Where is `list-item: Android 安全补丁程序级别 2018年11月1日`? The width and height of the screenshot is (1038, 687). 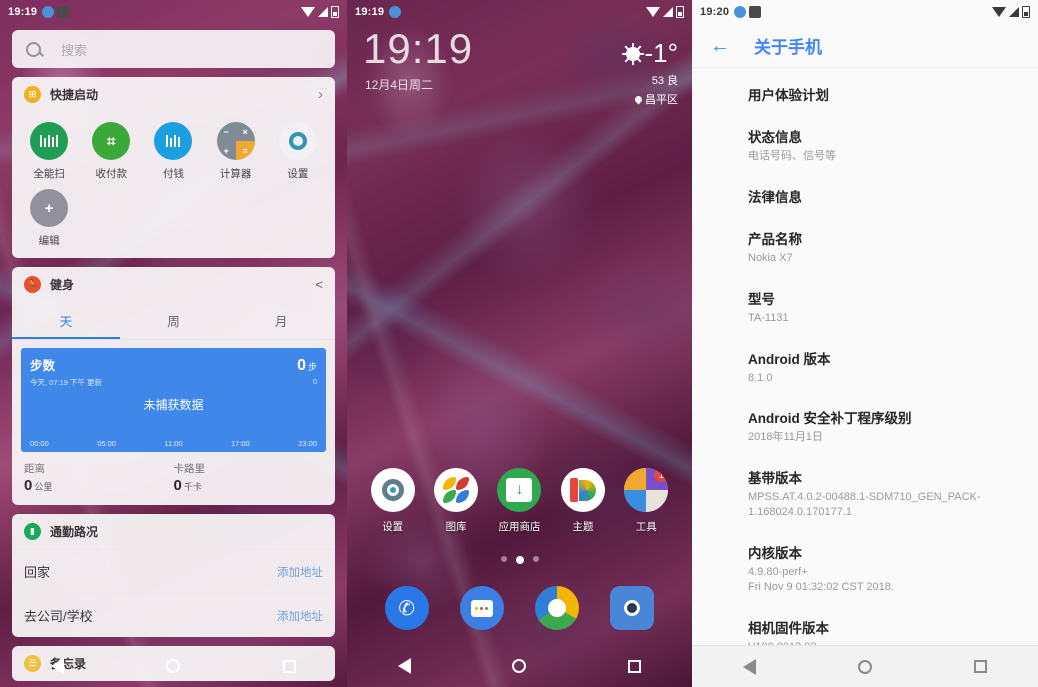 list-item: Android 安全补丁程序级别 2018年11月1日 is located at coordinates (893, 437).